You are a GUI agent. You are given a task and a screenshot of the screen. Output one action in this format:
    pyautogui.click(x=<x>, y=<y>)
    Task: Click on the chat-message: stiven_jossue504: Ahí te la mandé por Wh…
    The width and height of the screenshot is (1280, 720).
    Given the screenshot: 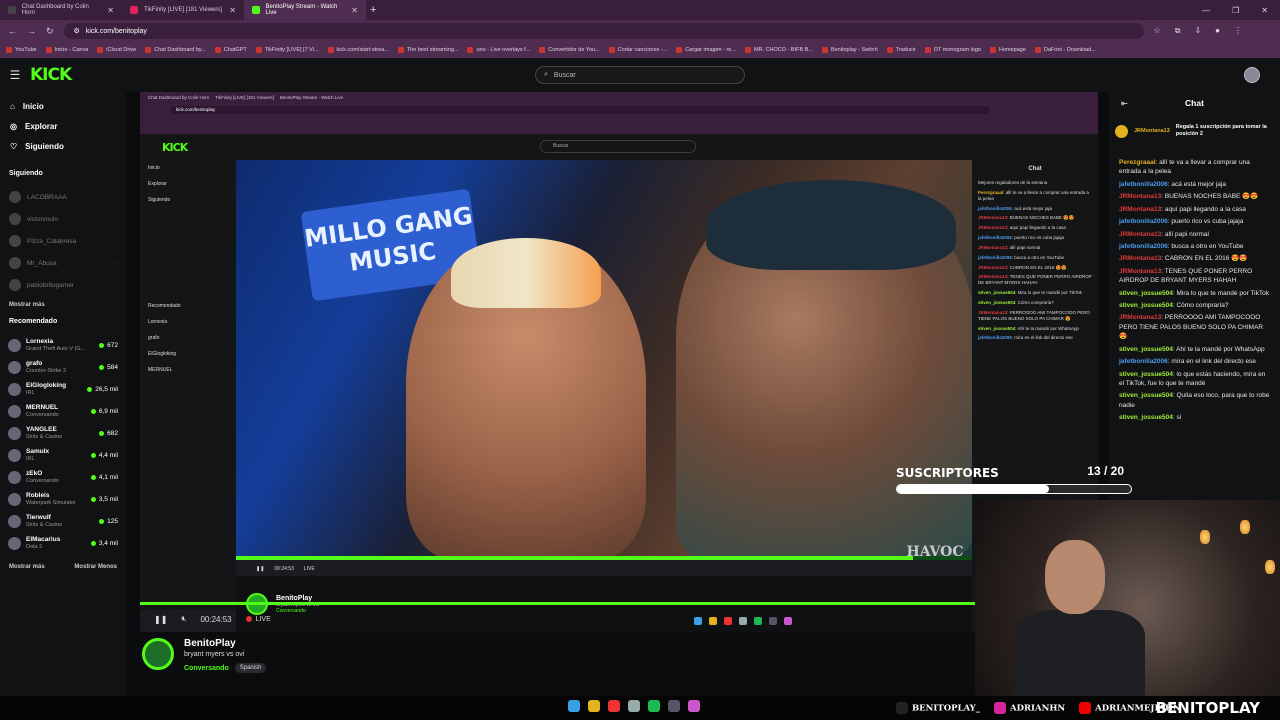 What is the action you would take?
    pyautogui.click(x=1194, y=349)
    